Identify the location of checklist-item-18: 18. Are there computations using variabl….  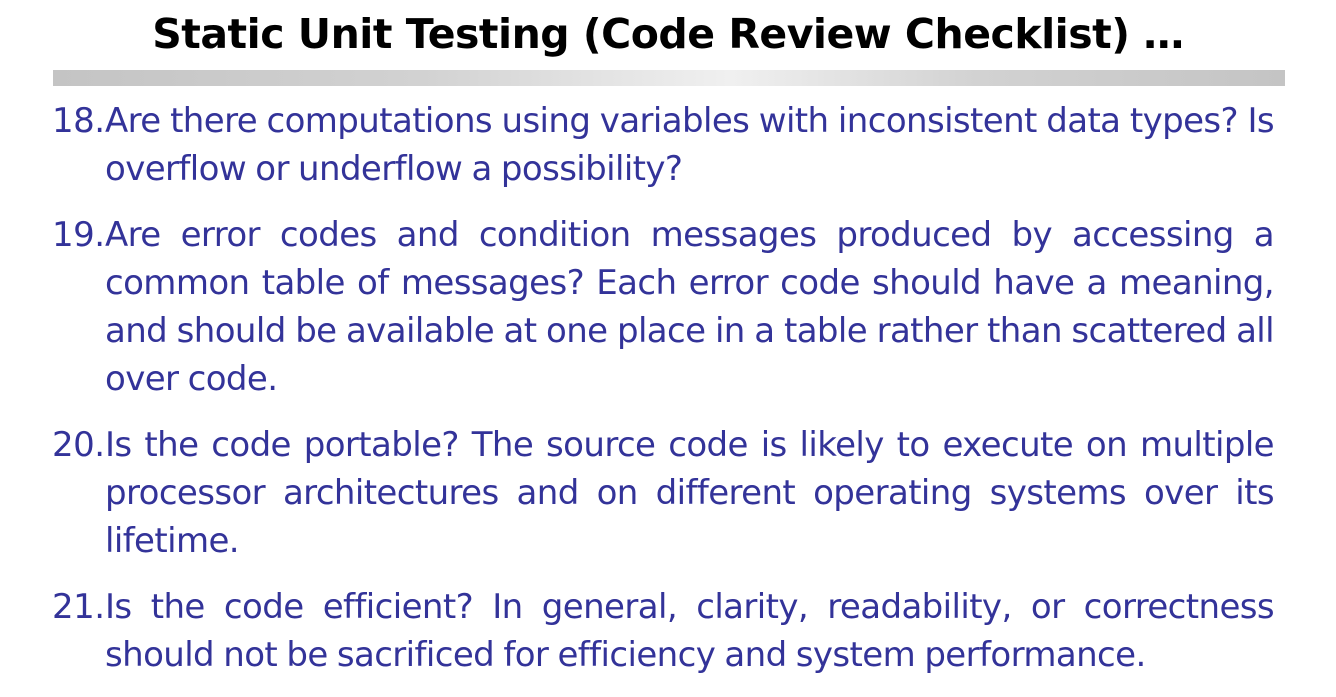
(663, 145).